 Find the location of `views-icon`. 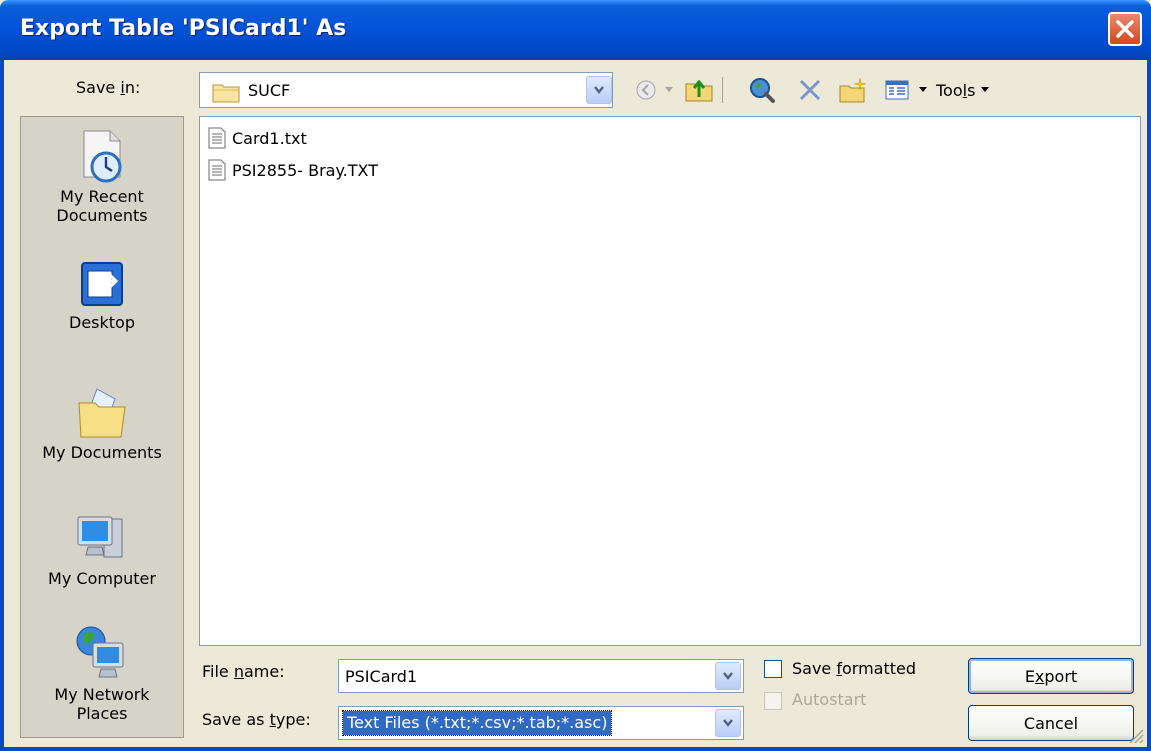

views-icon is located at coordinates (897, 90).